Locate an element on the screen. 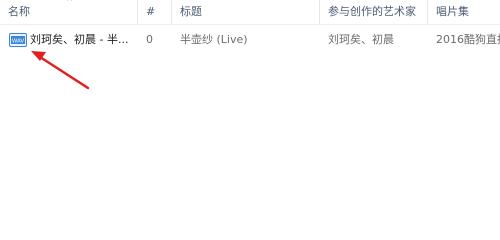  column-header-artists-label: 参与创作的艺术家 is located at coordinates (372, 11).